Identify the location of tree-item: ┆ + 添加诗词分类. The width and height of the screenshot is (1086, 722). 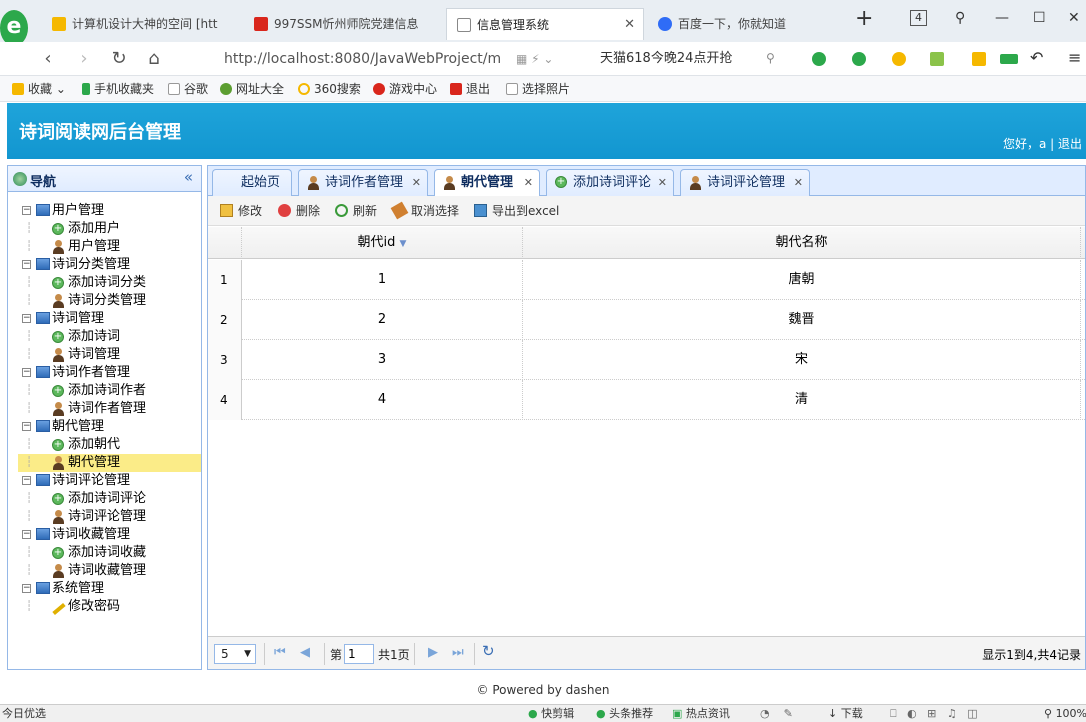
(109, 283).